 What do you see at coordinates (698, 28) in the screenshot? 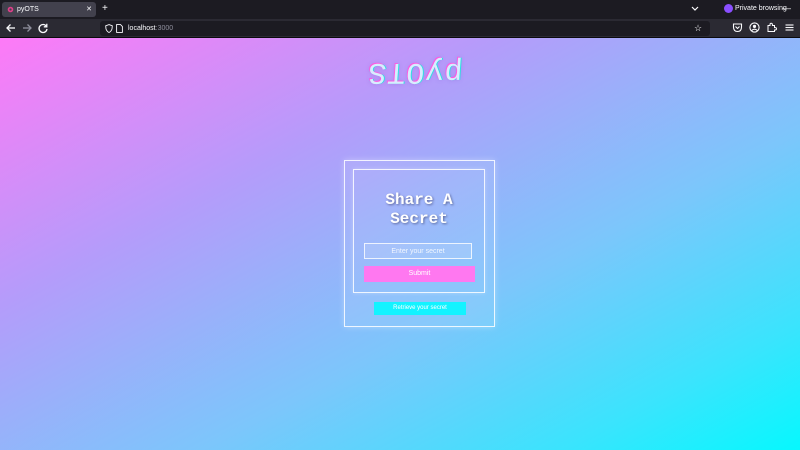
I see `star-icon: ☆` at bounding box center [698, 28].